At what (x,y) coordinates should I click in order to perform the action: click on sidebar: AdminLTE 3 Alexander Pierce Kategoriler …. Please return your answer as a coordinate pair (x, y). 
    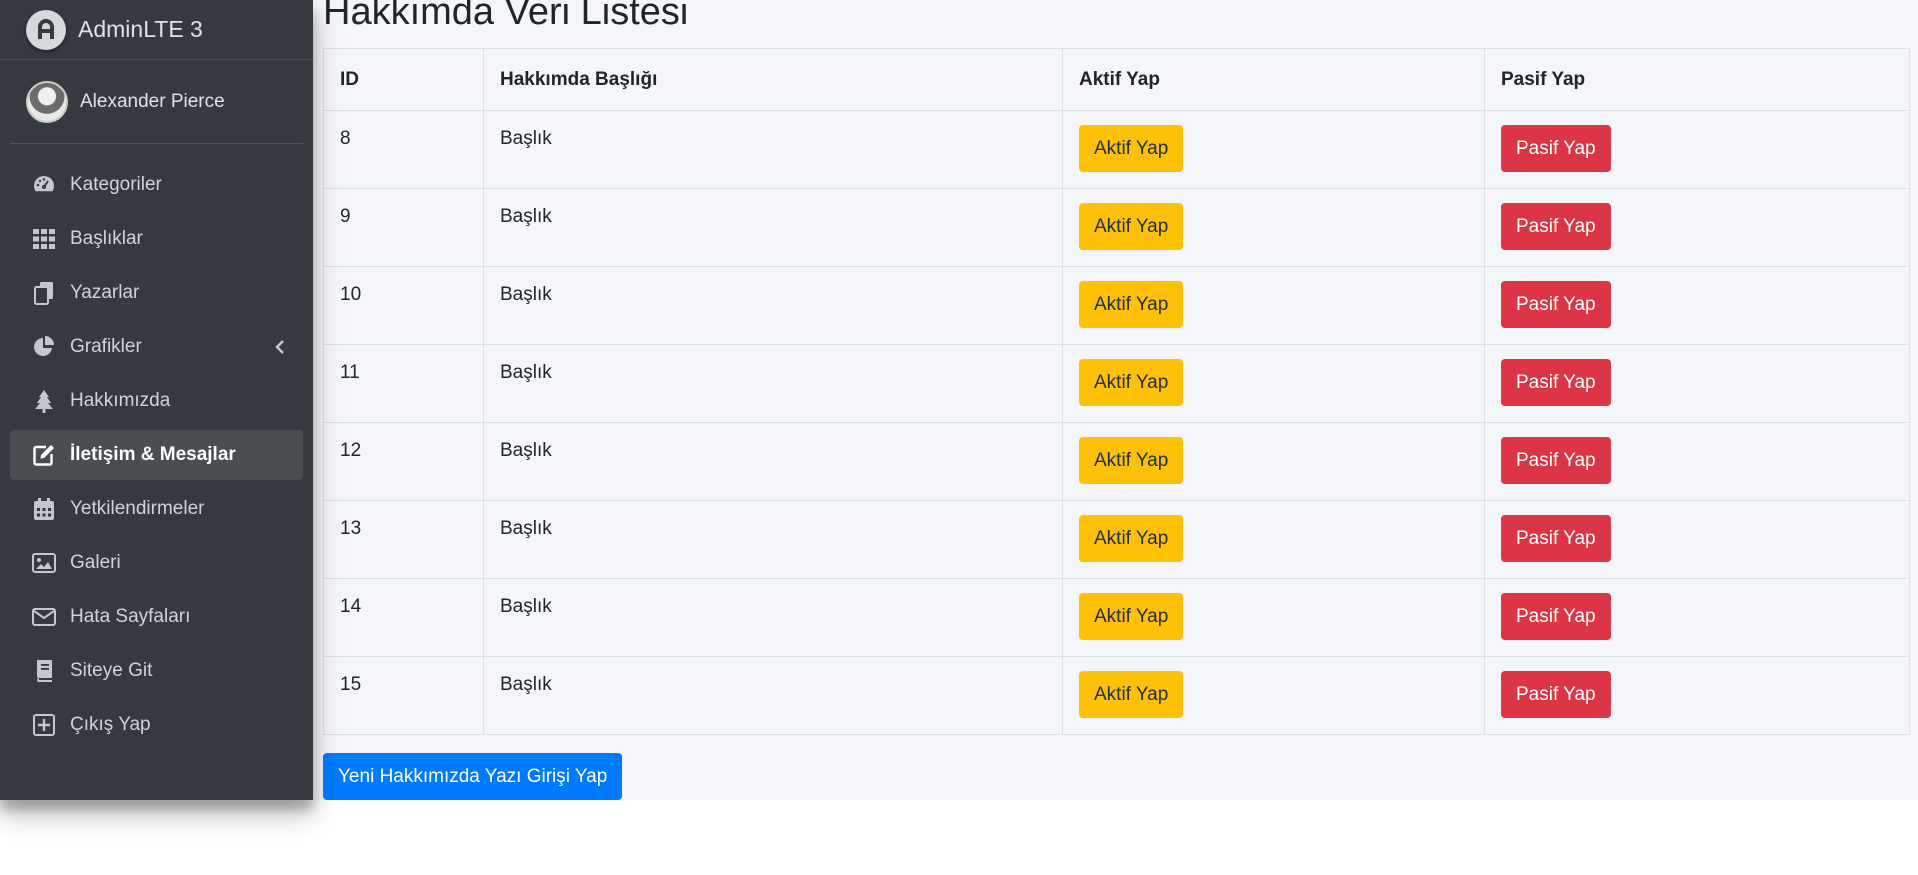
    Looking at the image, I should click on (156, 400).